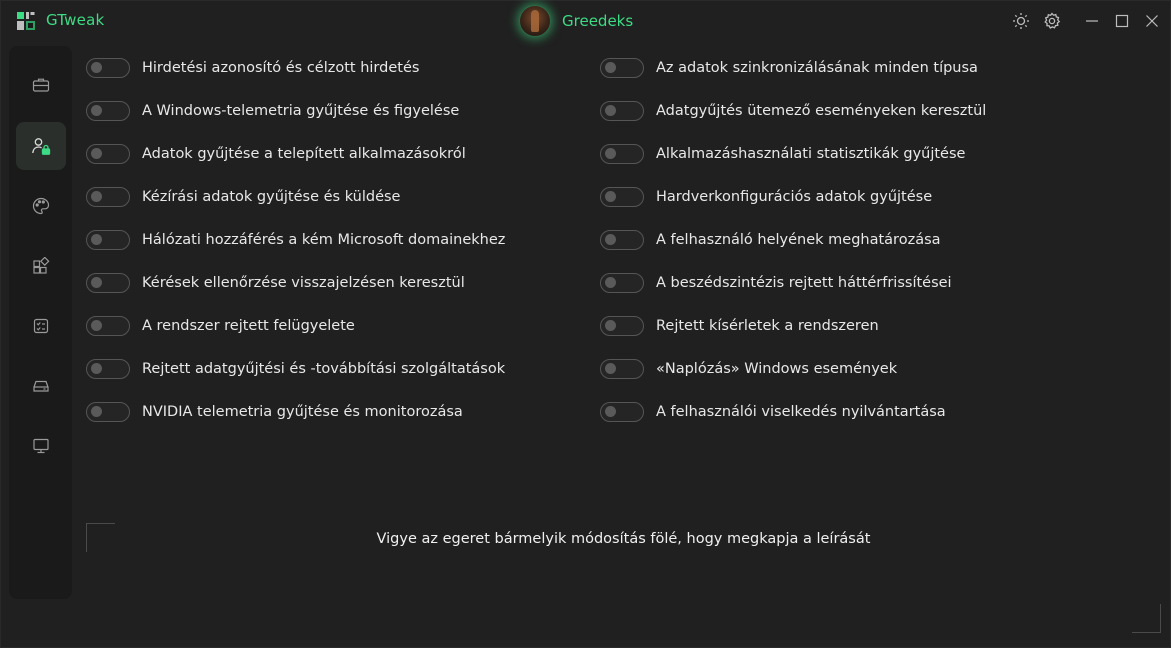  Describe the element at coordinates (794, 197) in the screenshot. I see `toggle-label: Hardverkonfigurációs adatok gyűjtése` at that location.